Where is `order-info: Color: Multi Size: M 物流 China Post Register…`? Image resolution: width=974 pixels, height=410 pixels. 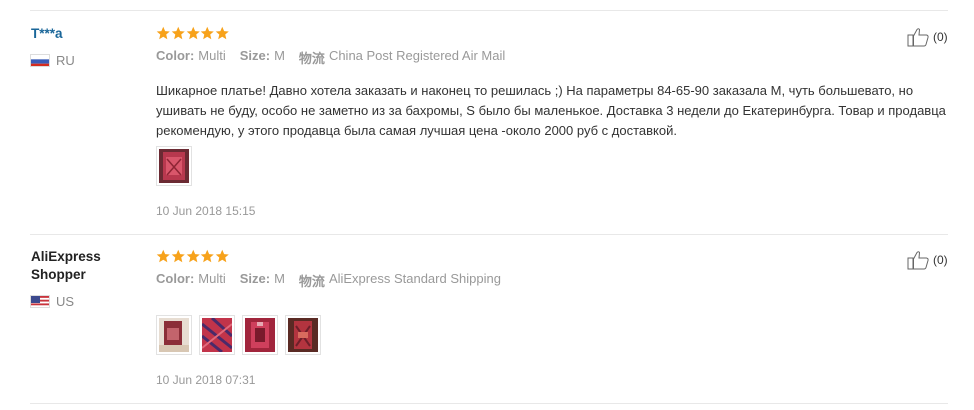 order-info: Color: Multi Size: M 物流 China Post Register… is located at coordinates (337, 57).